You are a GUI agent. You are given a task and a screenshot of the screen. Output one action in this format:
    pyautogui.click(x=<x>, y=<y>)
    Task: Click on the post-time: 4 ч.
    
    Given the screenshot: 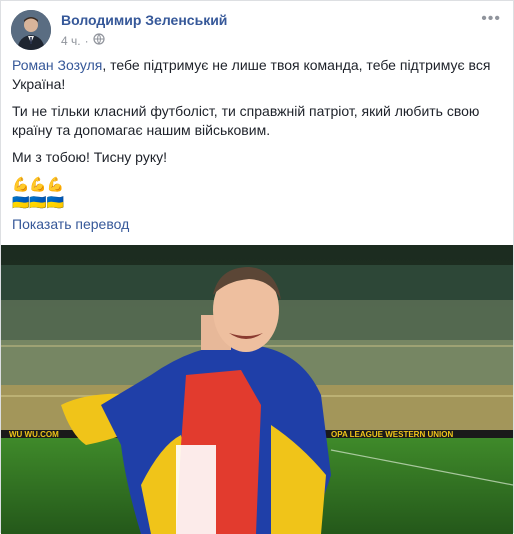 What is the action you would take?
    pyautogui.click(x=71, y=41)
    